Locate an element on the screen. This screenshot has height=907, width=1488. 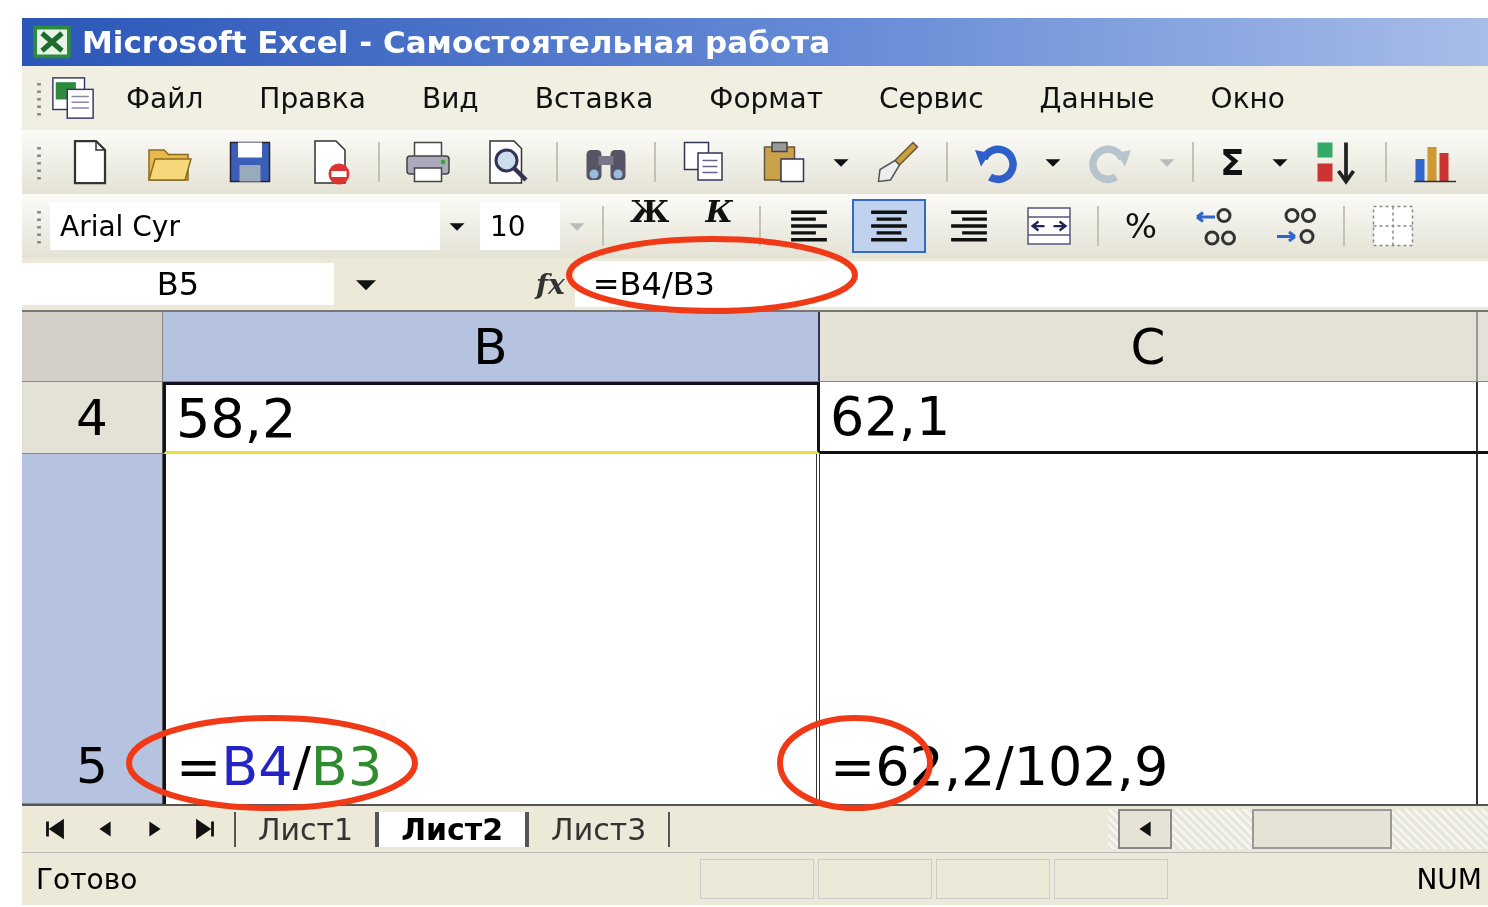
italic-button: К is located at coordinates (719, 212).